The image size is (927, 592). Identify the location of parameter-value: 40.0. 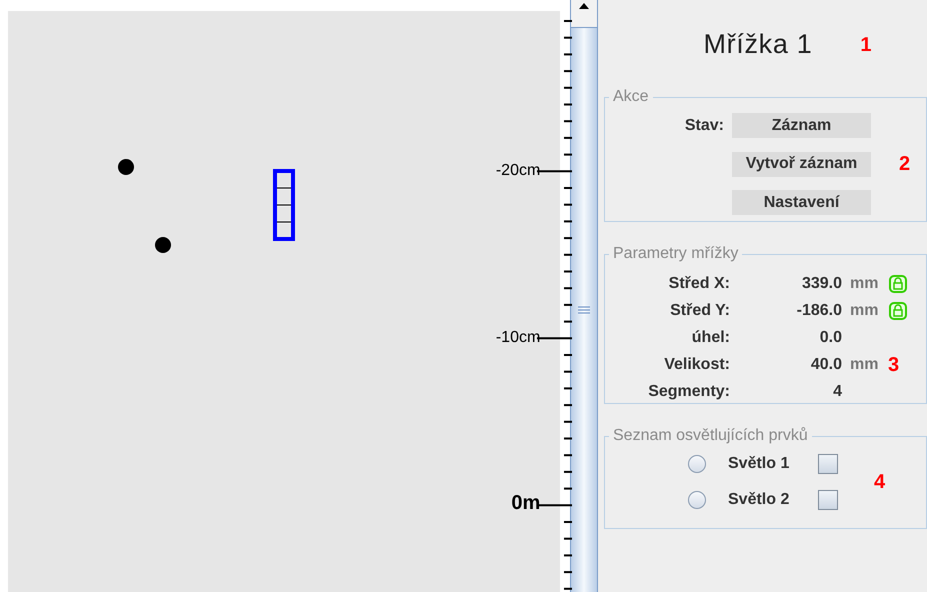
(826, 364).